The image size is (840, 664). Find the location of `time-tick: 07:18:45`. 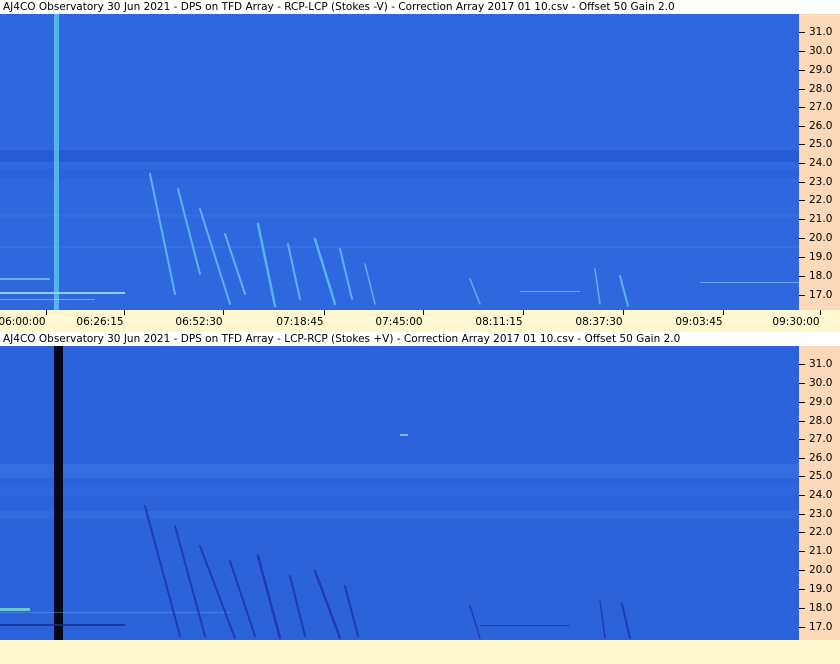

time-tick: 07:18:45 is located at coordinates (311, 319).